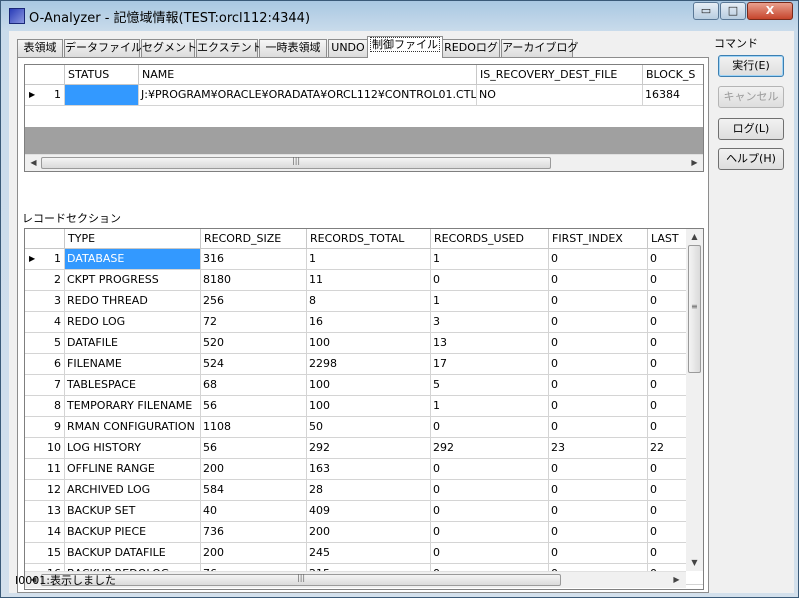  I want to click on tab-1: データファイル, so click(103, 48).